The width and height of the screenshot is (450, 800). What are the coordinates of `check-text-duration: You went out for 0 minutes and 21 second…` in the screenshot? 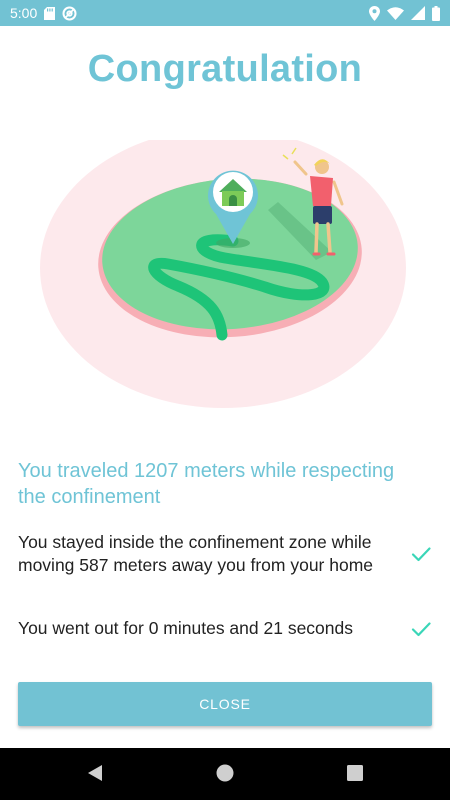 It's located at (185, 628).